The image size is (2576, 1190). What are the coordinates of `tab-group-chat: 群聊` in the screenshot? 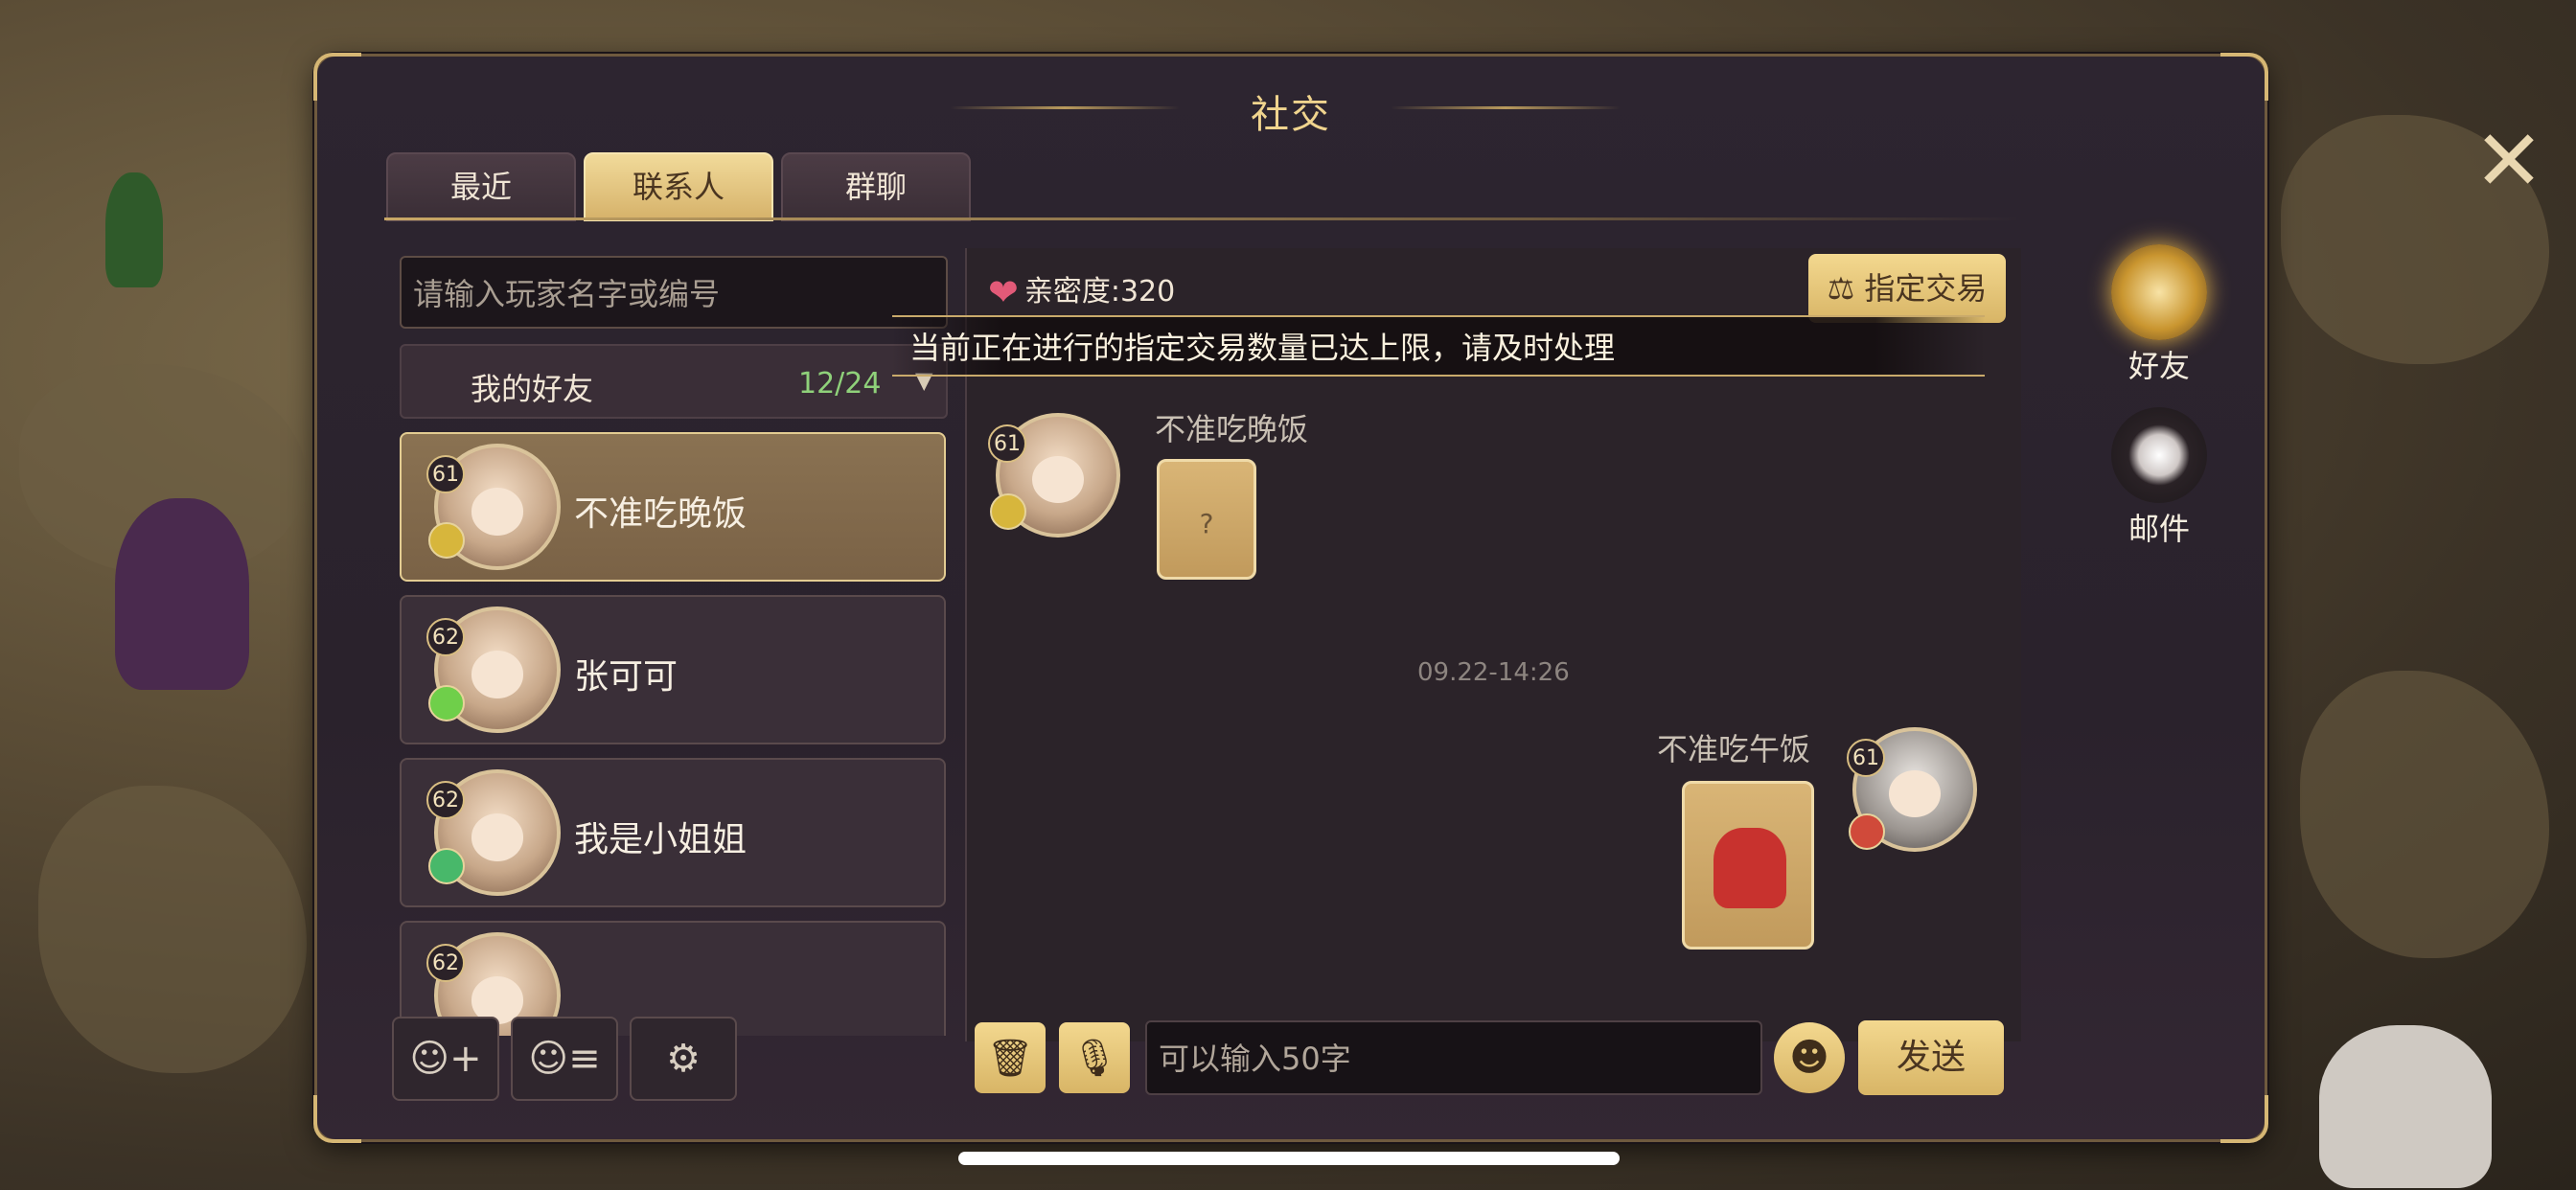 It's located at (876, 187).